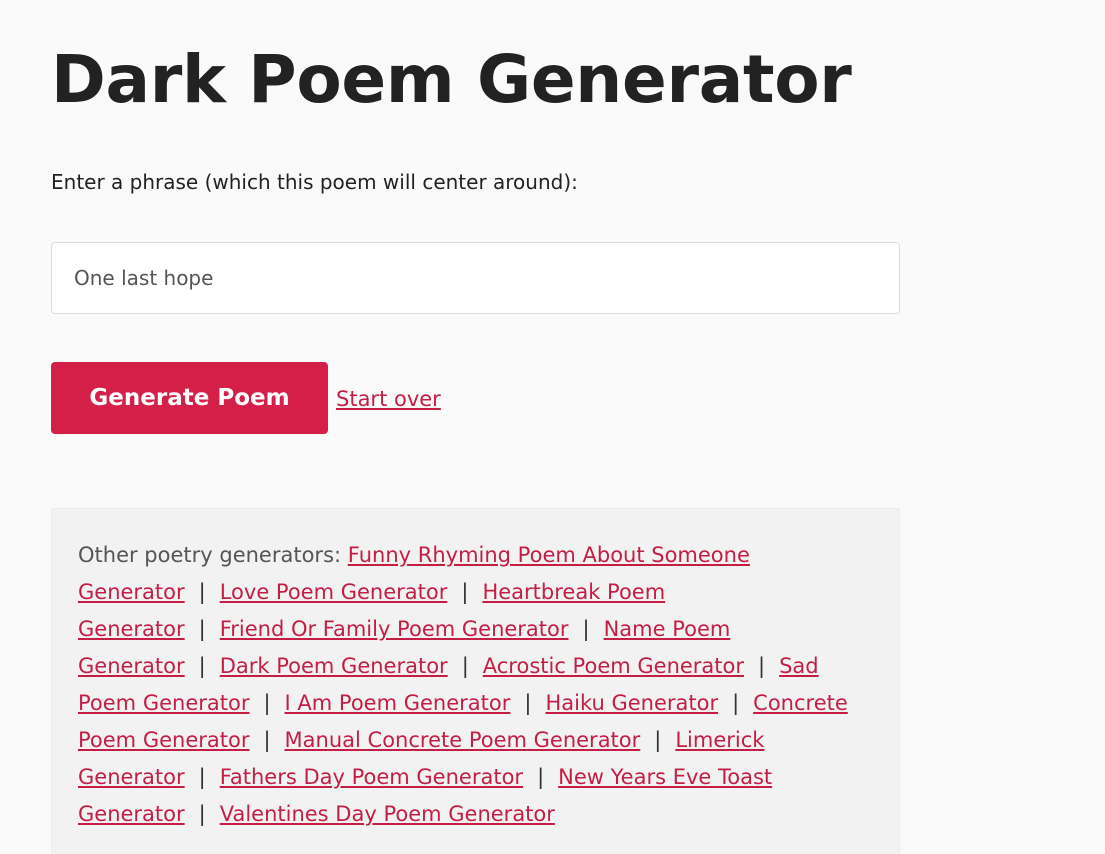 The width and height of the screenshot is (1105, 854). I want to click on generator-link: Friend Or Family Poem Generator, so click(394, 629).